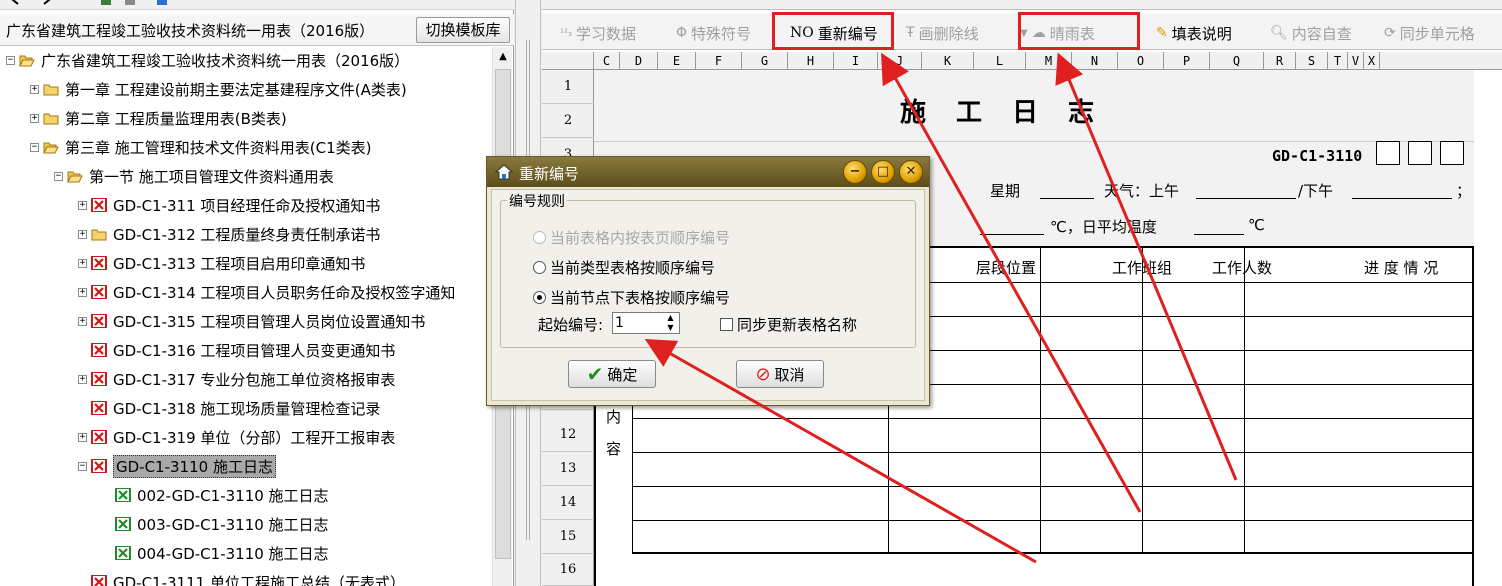 The width and height of the screenshot is (1502, 586). I want to click on header-progress: 进 度 情 况, so click(1401, 268).